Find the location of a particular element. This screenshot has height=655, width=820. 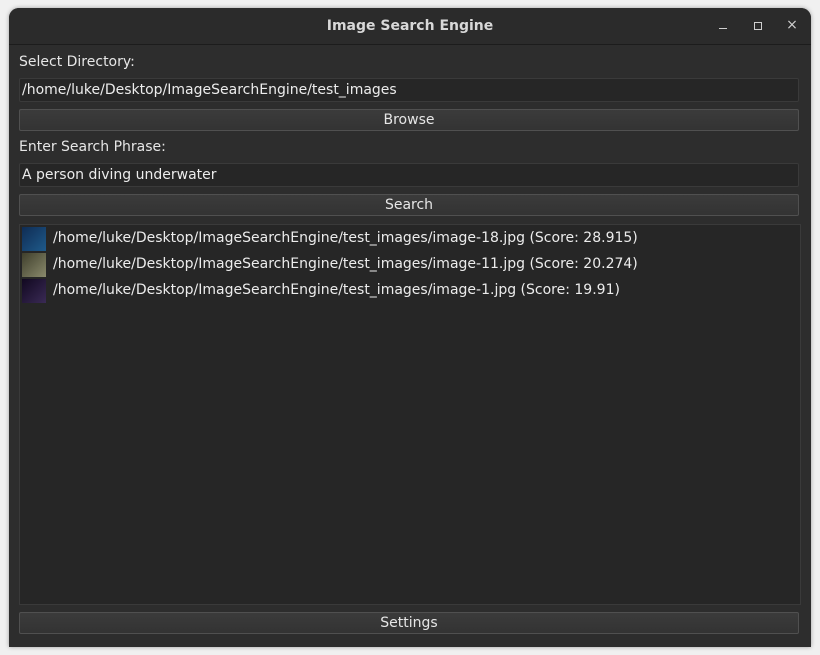

search-button: Search is located at coordinates (409, 205).